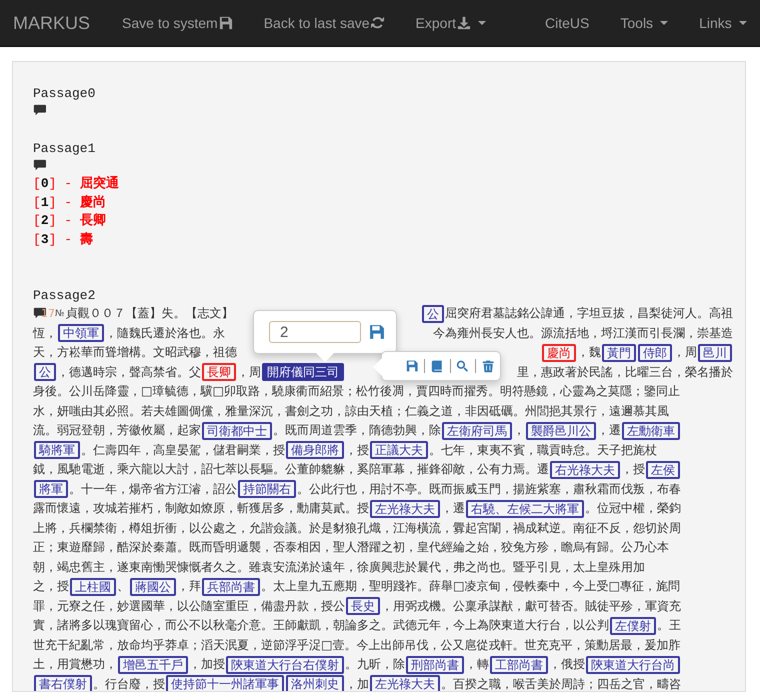 The width and height of the screenshot is (760, 693). What do you see at coordinates (129, 372) in the screenshot?
I see `passage-text: ，德邁時宗，聲高禁省。父` at bounding box center [129, 372].